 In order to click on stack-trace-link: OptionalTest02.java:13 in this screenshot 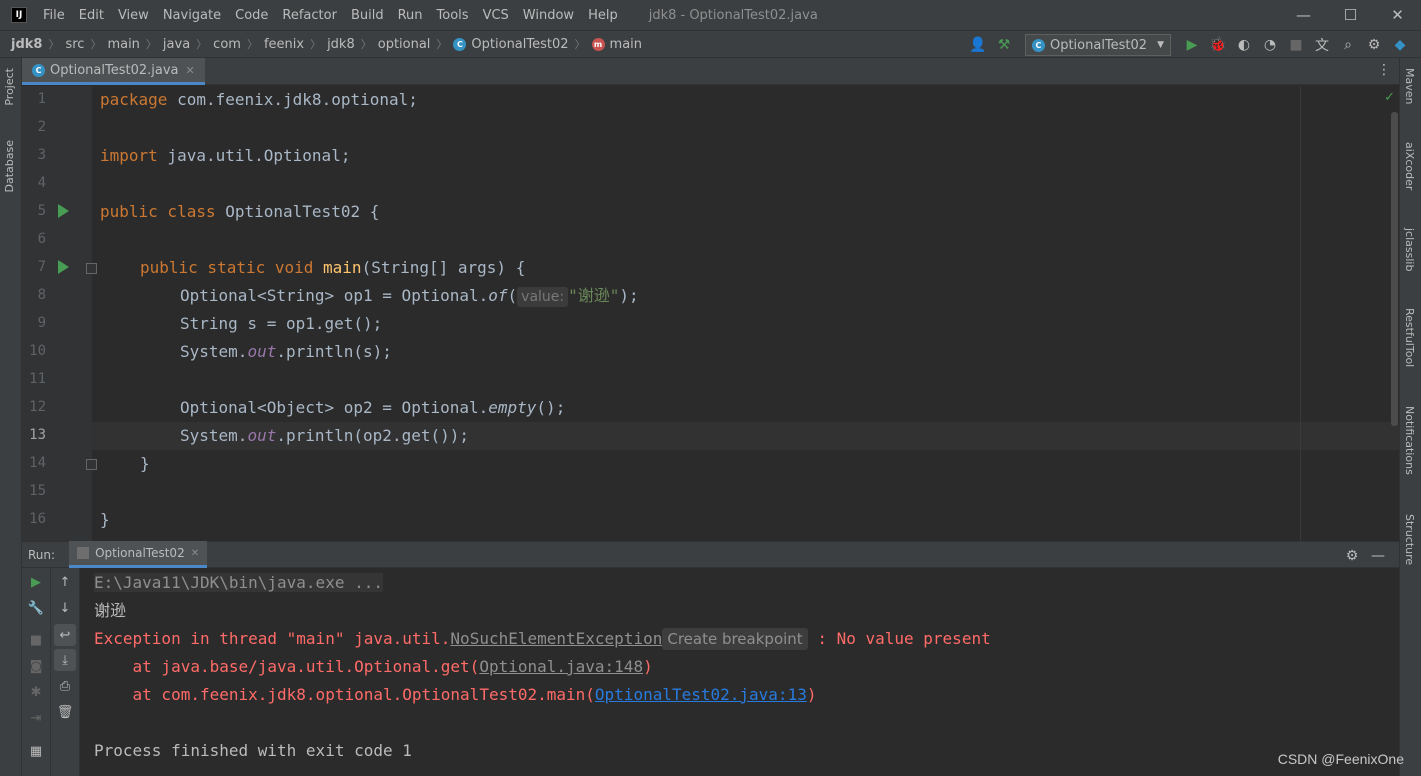, I will do `click(701, 694)`.